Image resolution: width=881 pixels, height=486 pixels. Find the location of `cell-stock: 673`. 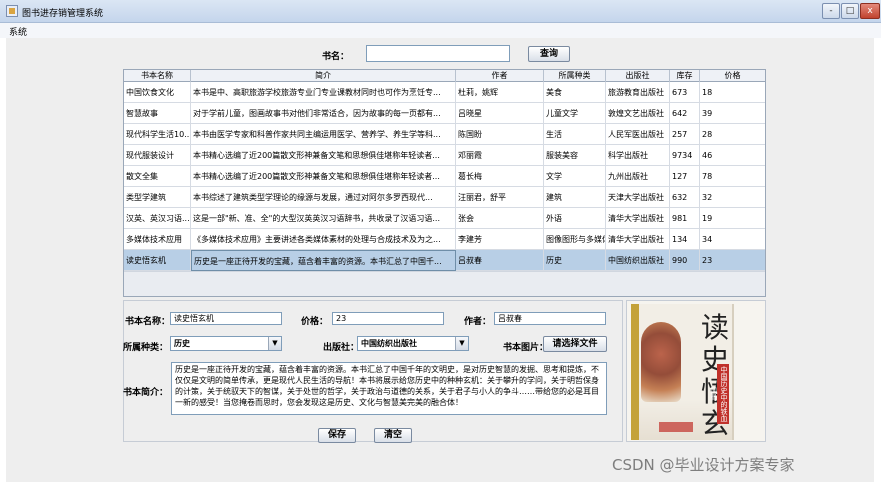

cell-stock: 673 is located at coordinates (685, 92).